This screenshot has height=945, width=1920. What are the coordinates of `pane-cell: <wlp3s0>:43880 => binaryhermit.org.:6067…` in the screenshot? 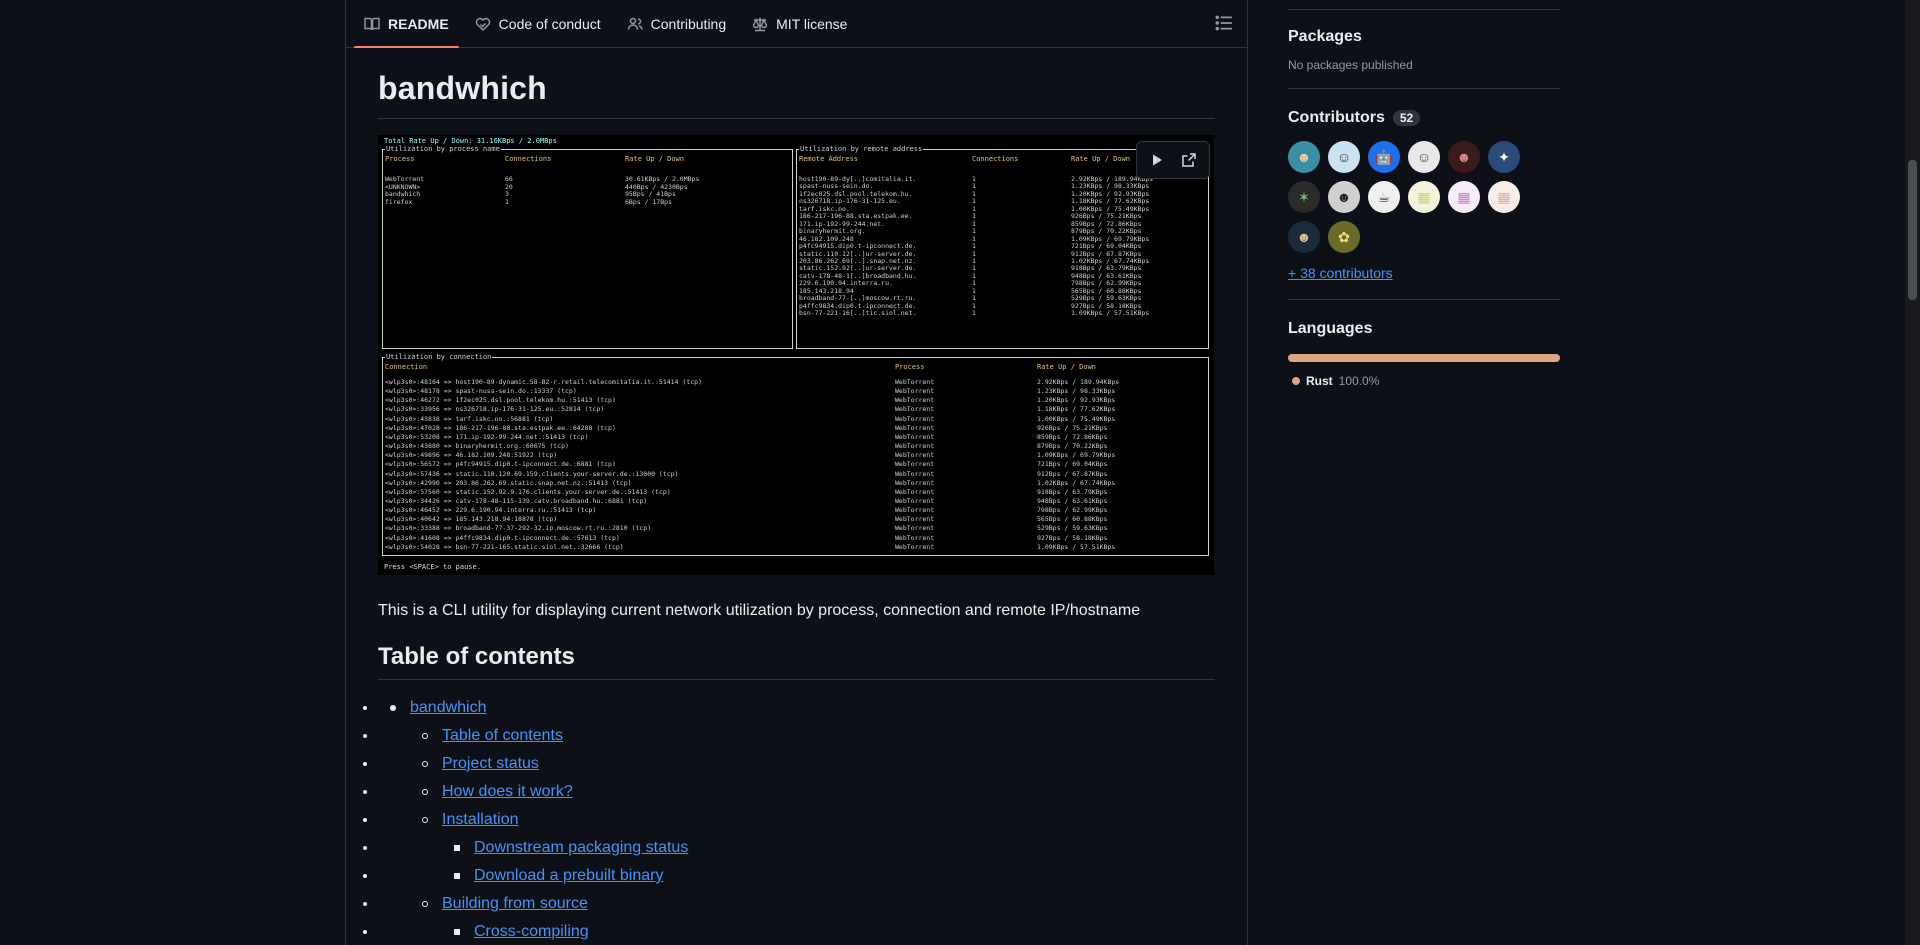 It's located at (477, 446).